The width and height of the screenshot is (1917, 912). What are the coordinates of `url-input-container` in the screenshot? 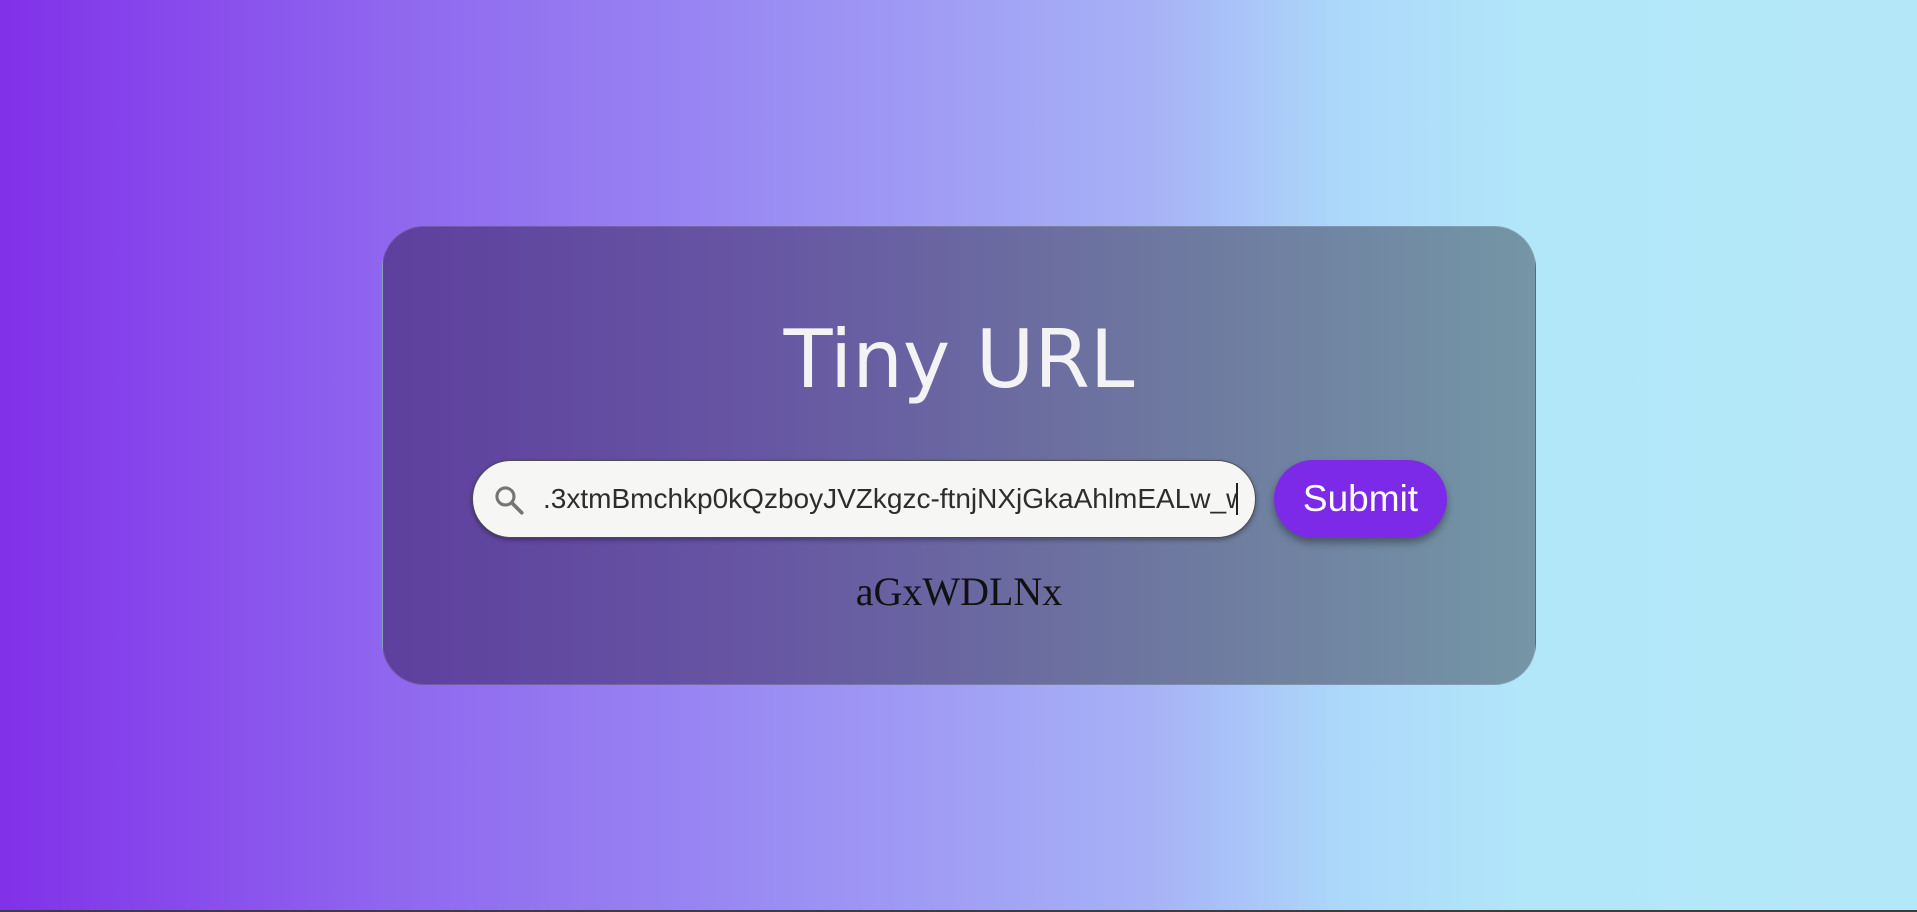 It's located at (864, 499).